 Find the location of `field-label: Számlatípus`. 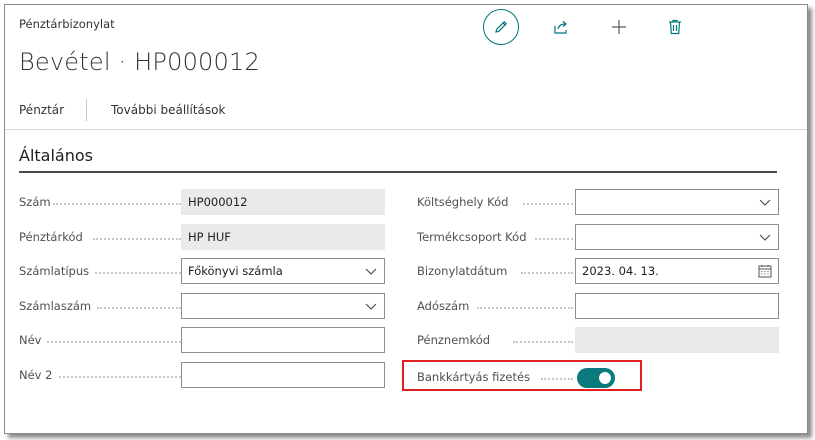

field-label: Számlatípus is located at coordinates (54, 271).